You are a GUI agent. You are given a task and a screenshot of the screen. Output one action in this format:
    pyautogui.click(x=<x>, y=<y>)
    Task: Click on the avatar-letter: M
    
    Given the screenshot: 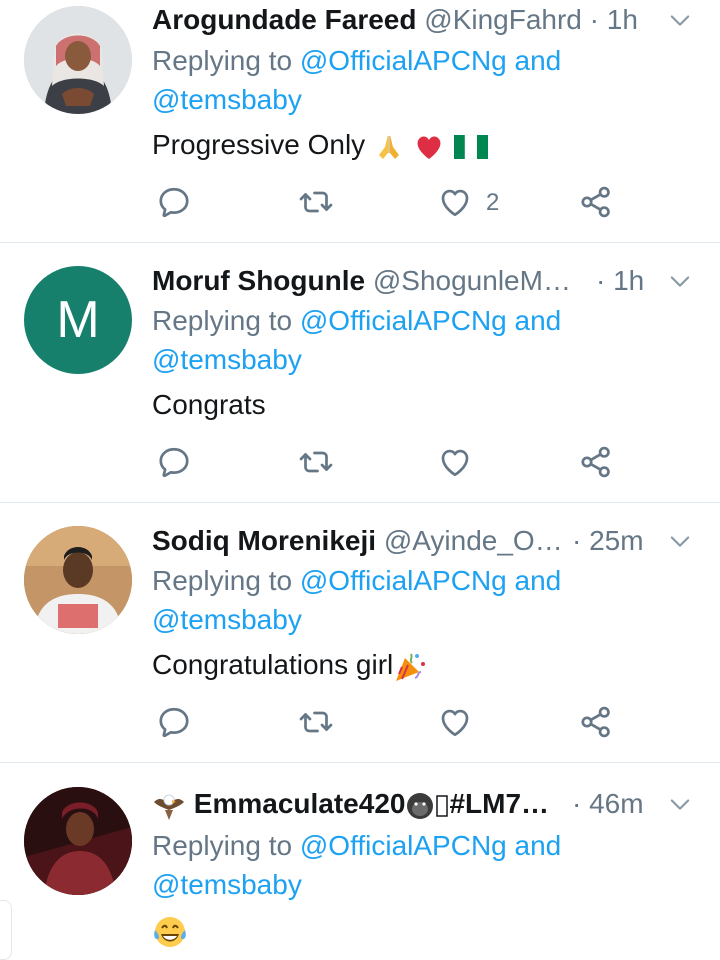 What is the action you would take?
    pyautogui.click(x=78, y=320)
    